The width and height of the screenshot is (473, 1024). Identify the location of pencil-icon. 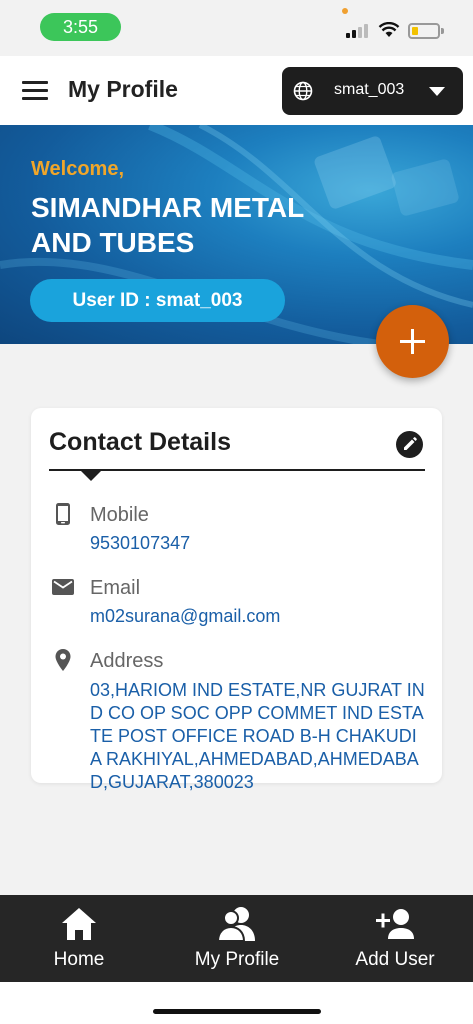
(410, 443).